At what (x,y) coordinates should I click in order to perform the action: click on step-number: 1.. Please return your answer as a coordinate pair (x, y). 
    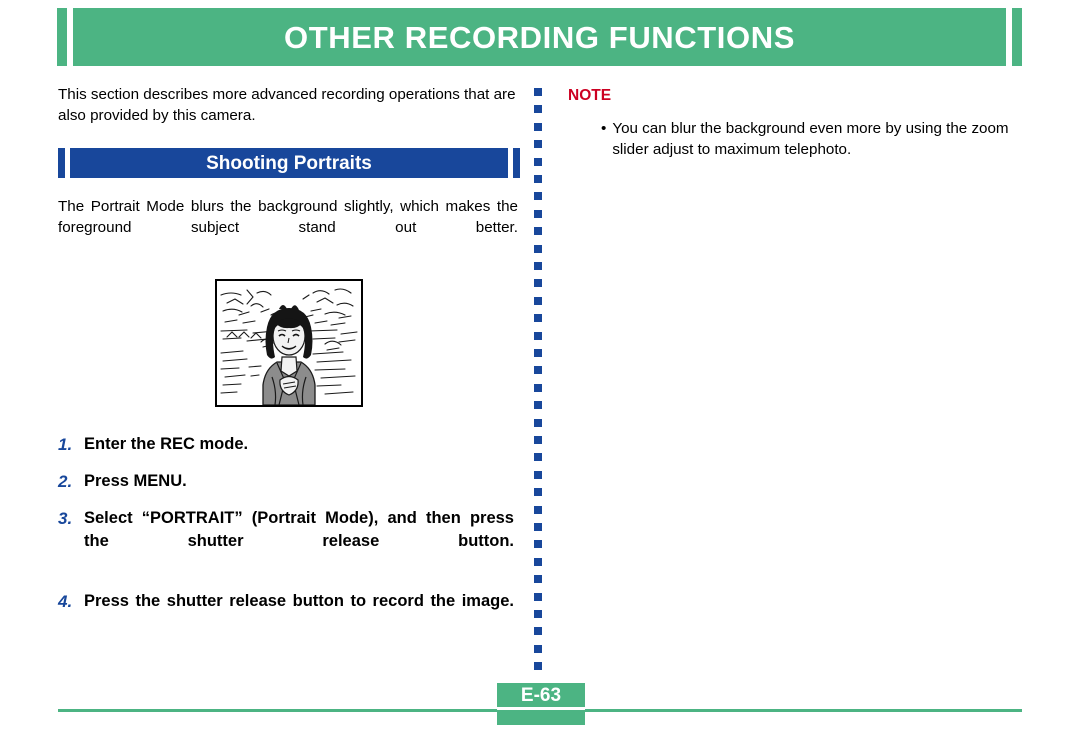
    Looking at the image, I should click on (65, 444).